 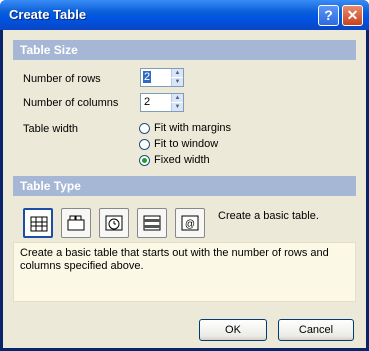 What do you see at coordinates (162, 77) in the screenshot?
I see `rows-spinner: 2 ▲ ▼` at bounding box center [162, 77].